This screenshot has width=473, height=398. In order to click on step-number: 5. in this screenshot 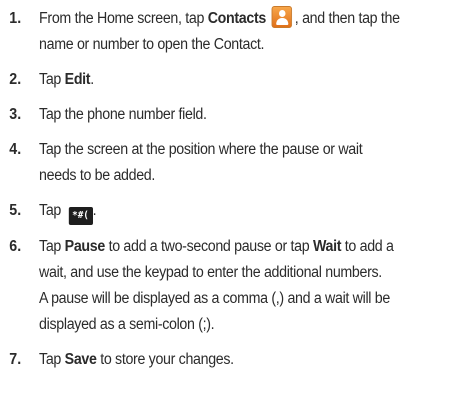, I will do `click(15, 210)`.